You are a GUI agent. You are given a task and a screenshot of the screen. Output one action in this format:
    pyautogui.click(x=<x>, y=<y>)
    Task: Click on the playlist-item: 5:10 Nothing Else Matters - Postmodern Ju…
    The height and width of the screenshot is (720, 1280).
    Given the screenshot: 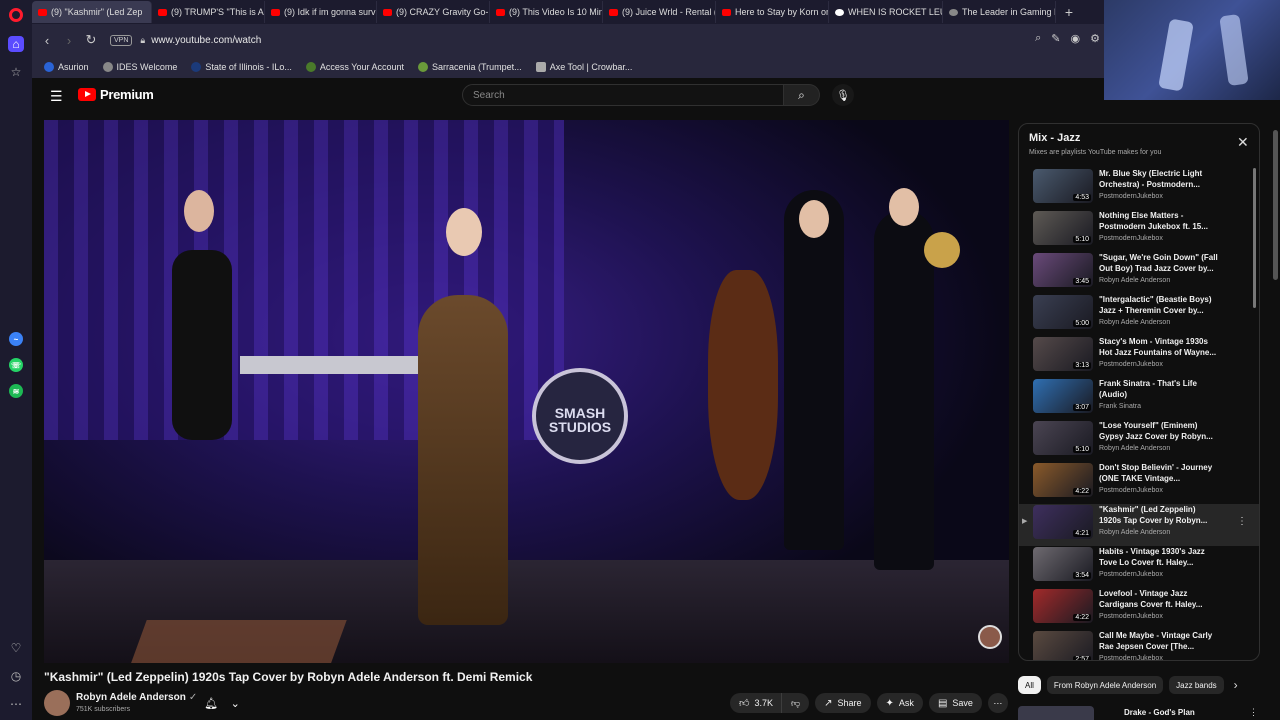 What is the action you would take?
    pyautogui.click(x=1139, y=231)
    